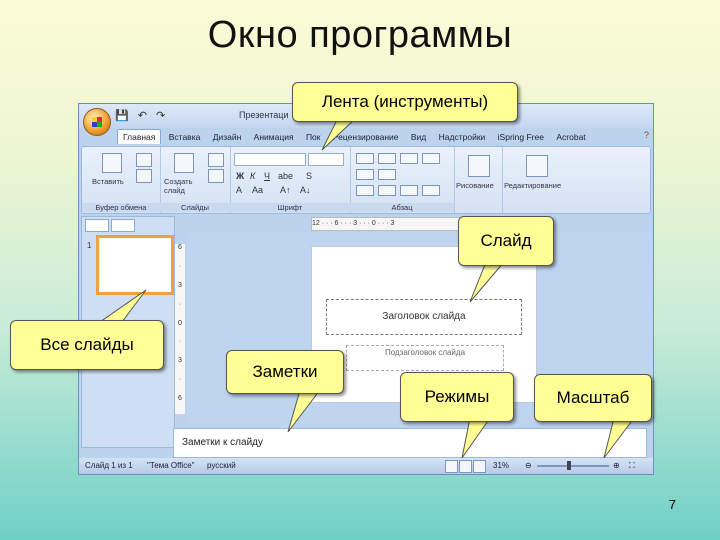 This screenshot has height=540, width=720. What do you see at coordinates (122, 306) in the screenshot?
I see `all-slides-callout-tail` at bounding box center [122, 306].